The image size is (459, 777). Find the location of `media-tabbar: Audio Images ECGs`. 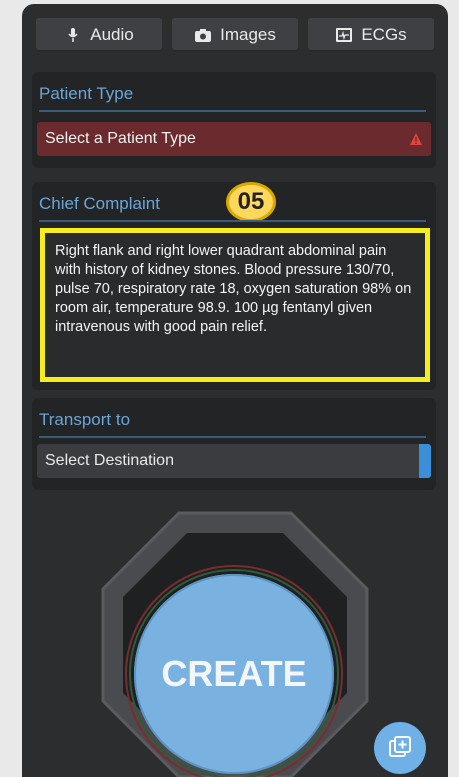

media-tabbar: Audio Images ECGs is located at coordinates (235, 36).